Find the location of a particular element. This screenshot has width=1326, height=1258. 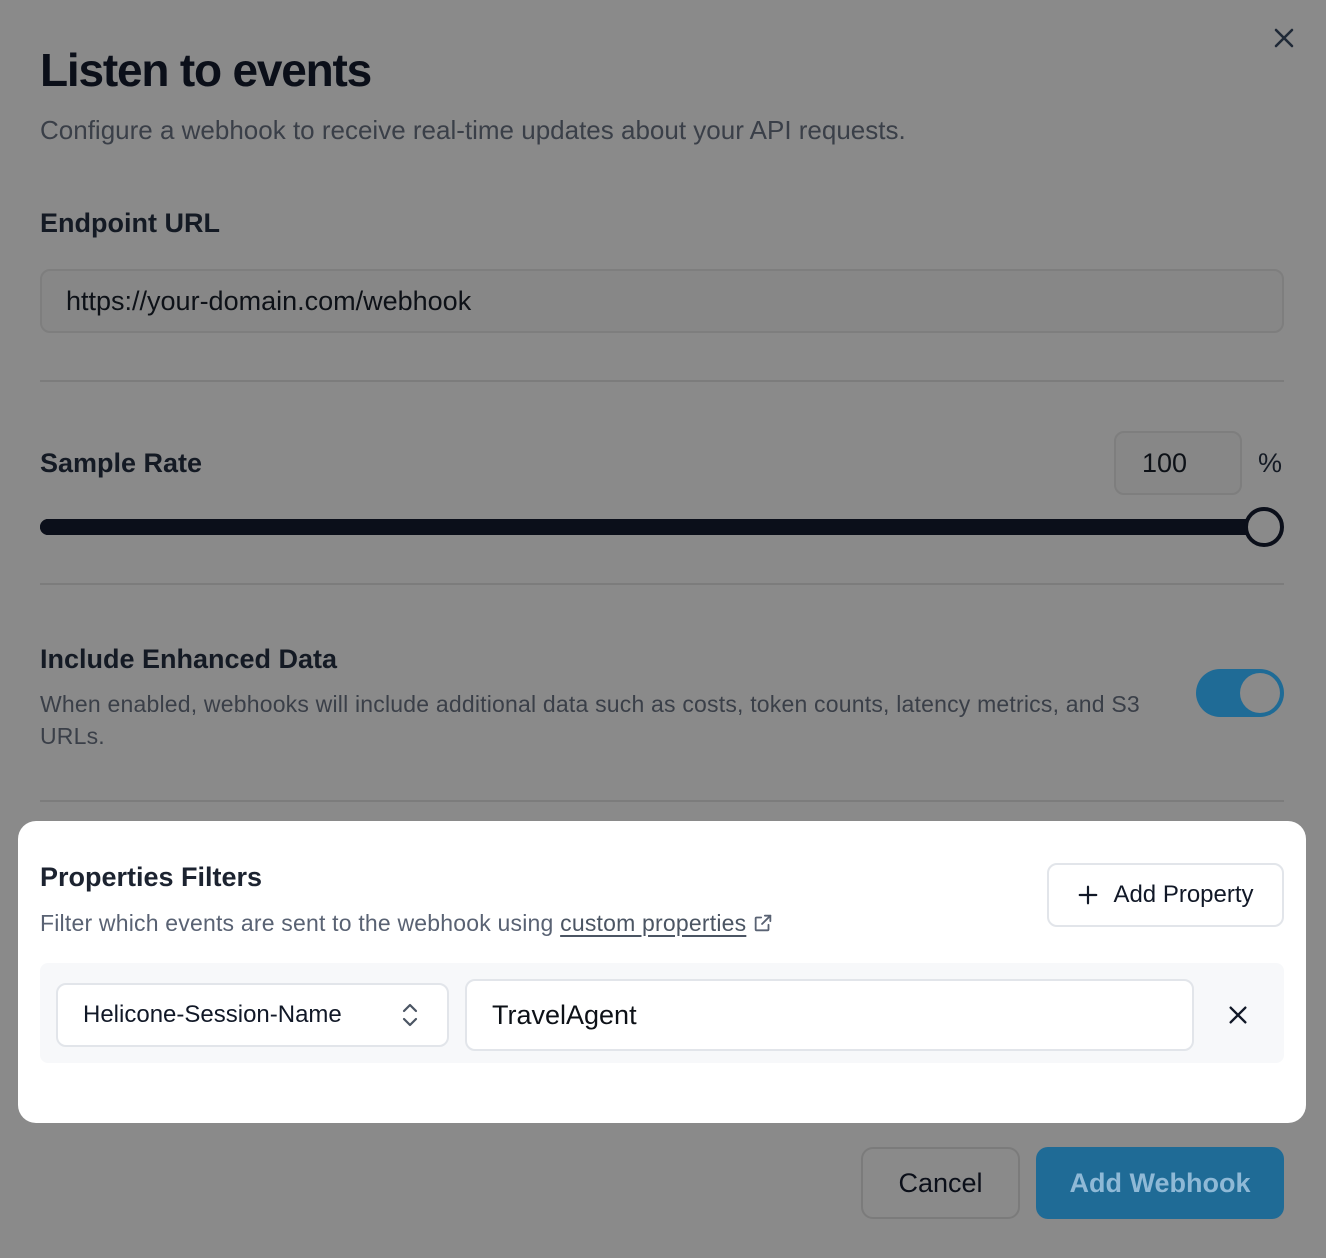

property-key-select: Helicone-Session-Name is located at coordinates (252, 1015).